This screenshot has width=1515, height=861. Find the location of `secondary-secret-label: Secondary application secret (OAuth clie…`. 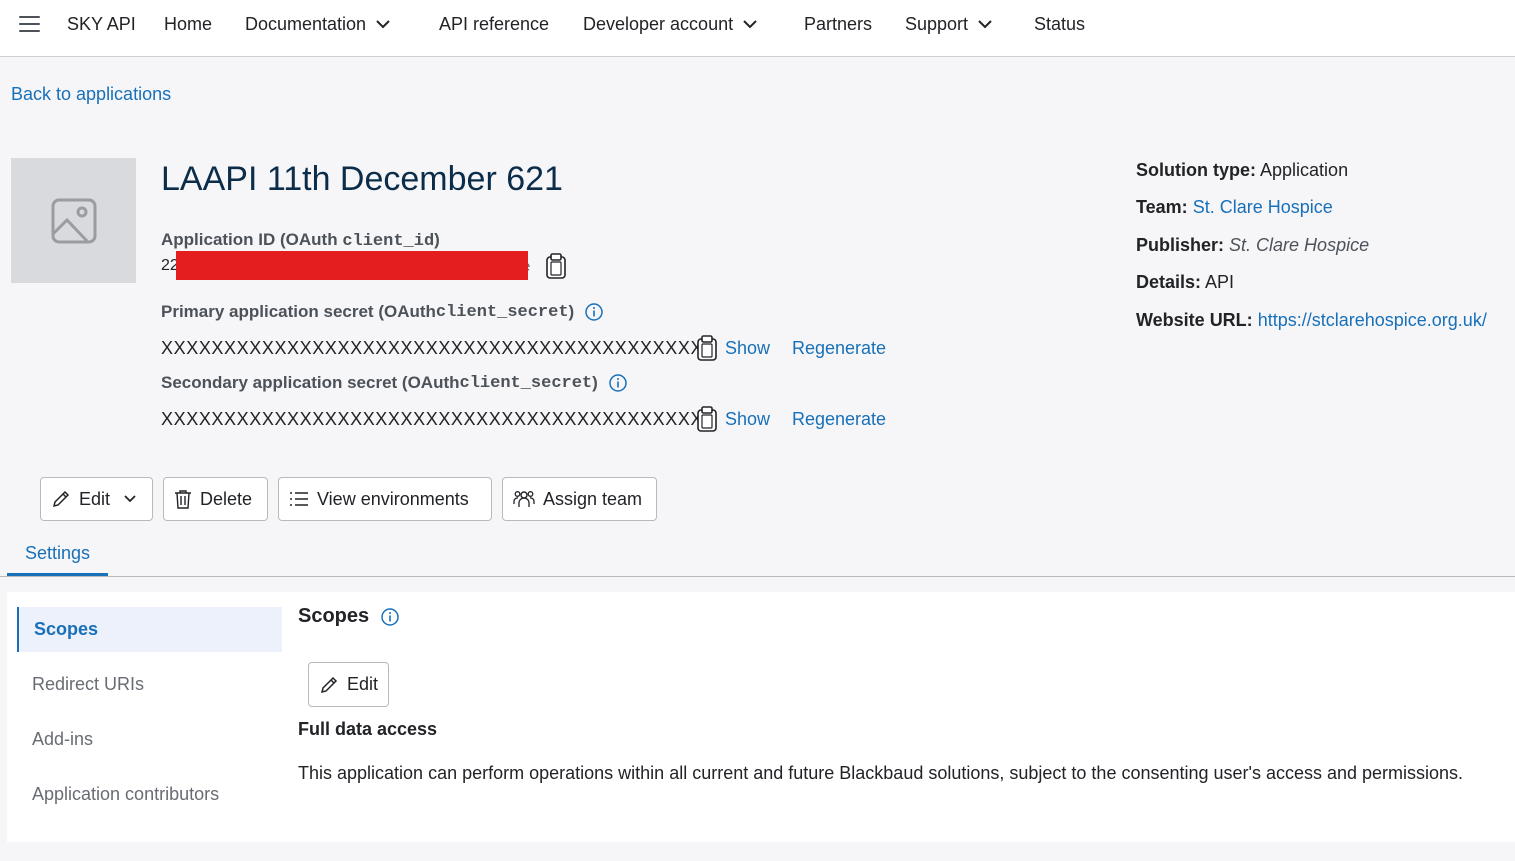

secondary-secret-label: Secondary application secret (OAuth clie… is located at coordinates (394, 383).